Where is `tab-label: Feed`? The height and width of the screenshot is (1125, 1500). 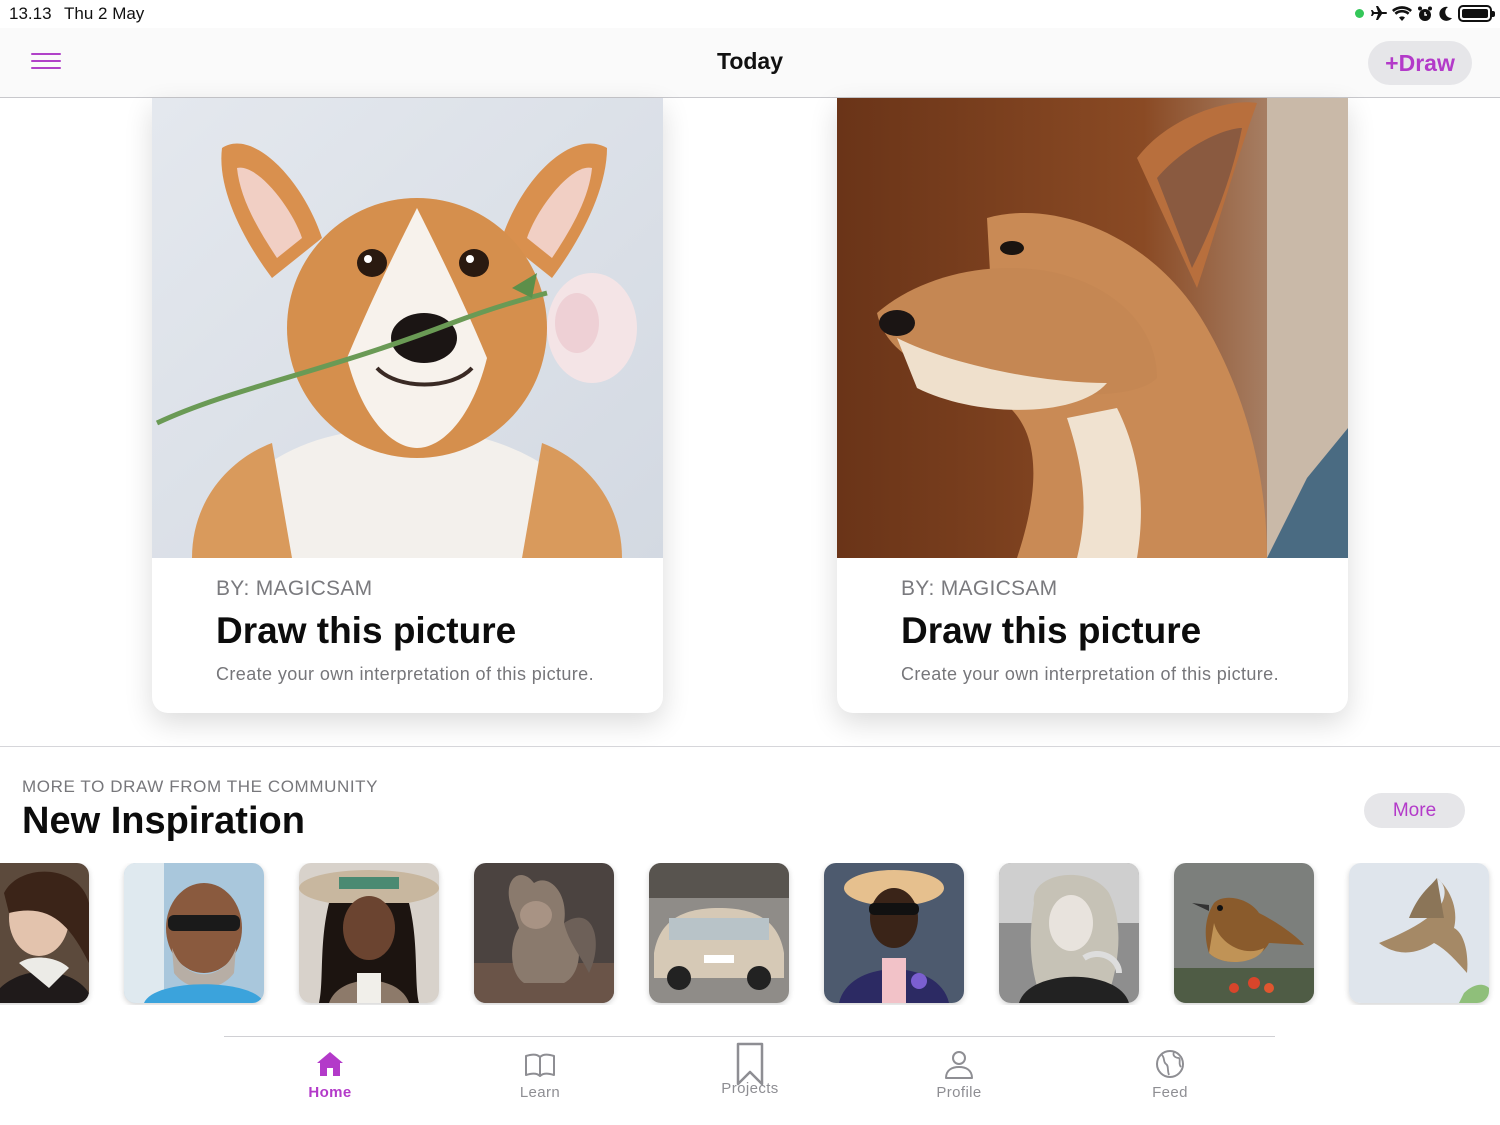
tab-label: Feed is located at coordinates (1170, 1092).